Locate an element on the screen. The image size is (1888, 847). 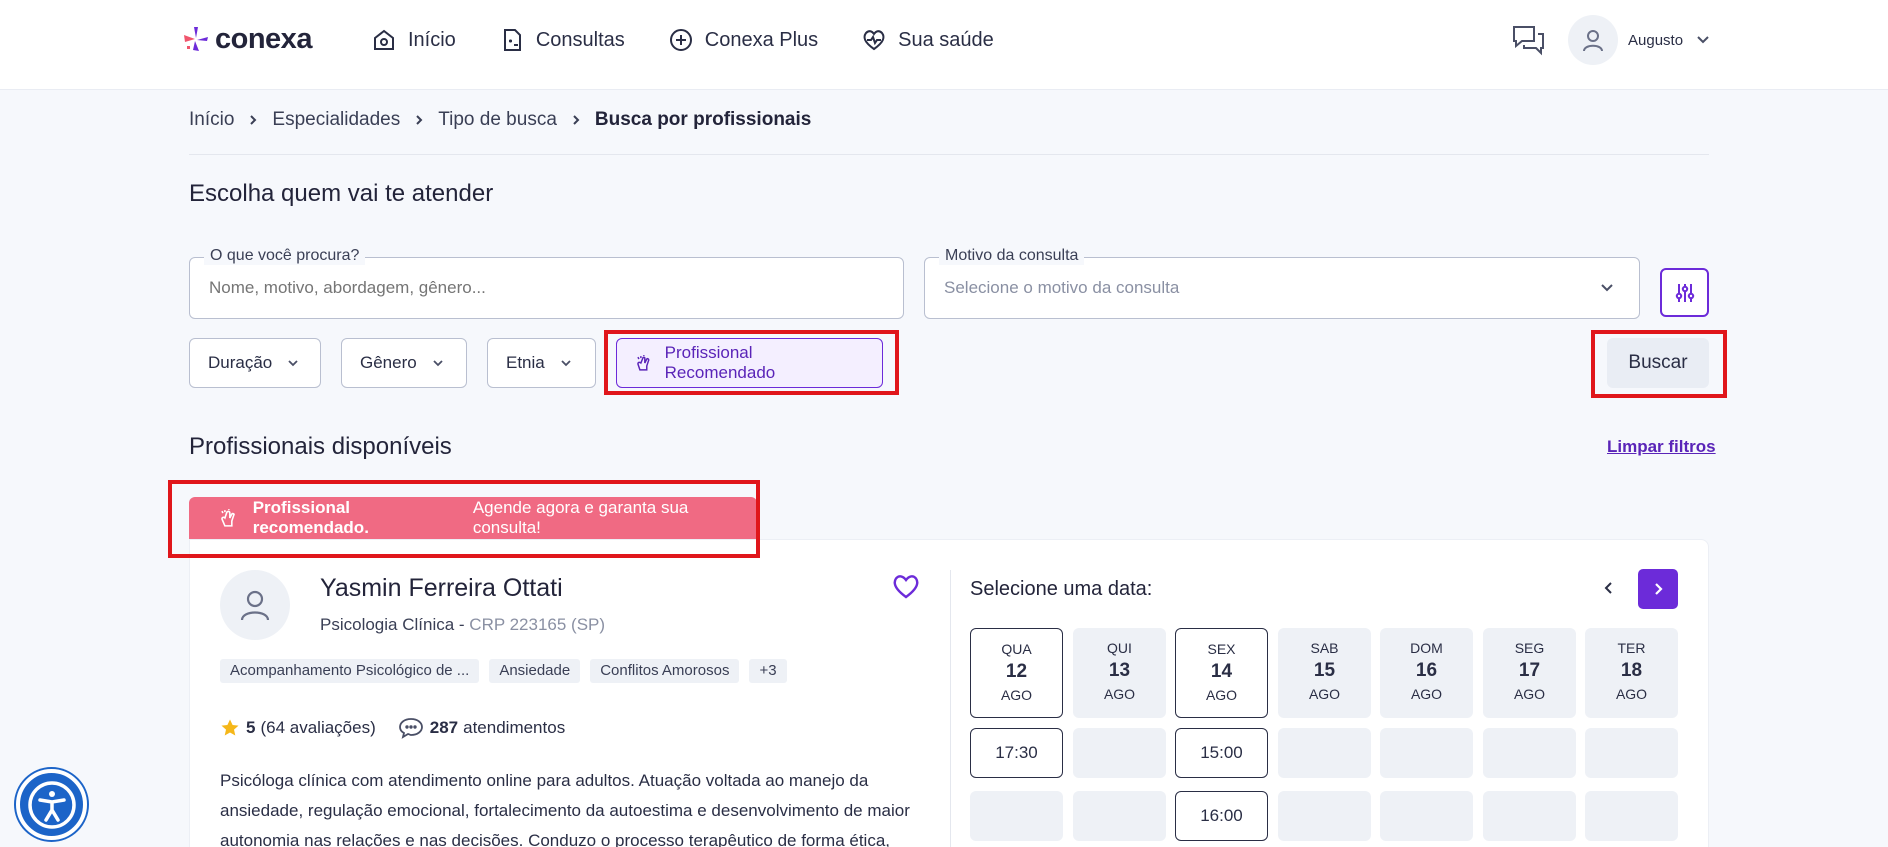
next-dates-button is located at coordinates (1658, 589).